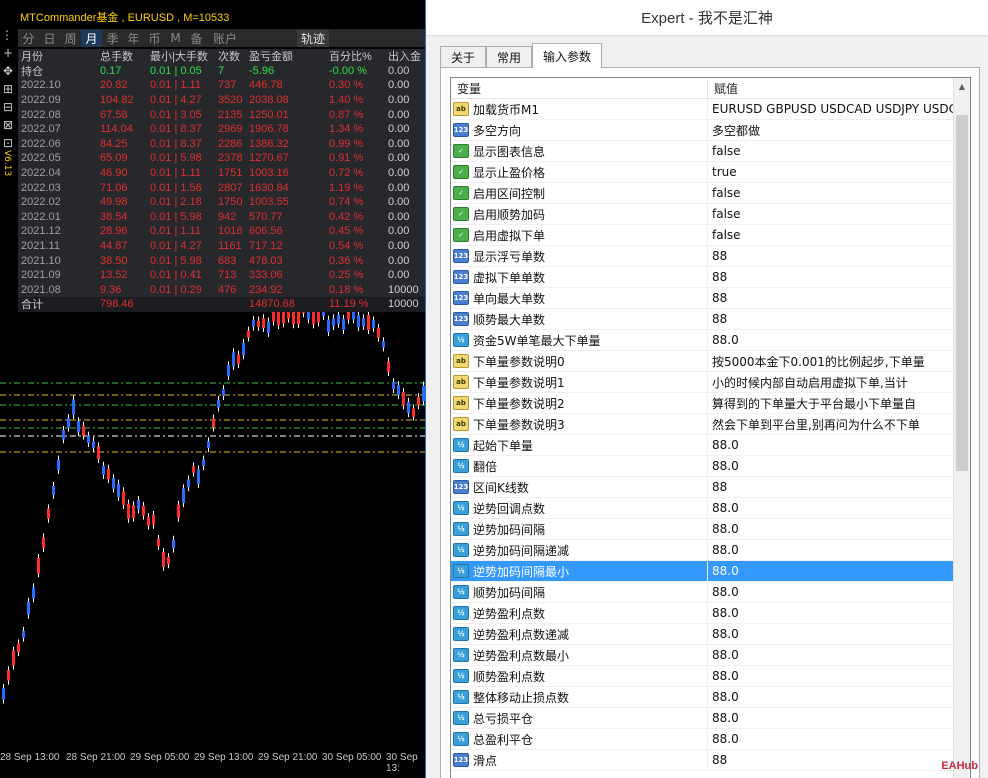 The image size is (988, 778). I want to click on param-row: ½ 总盈利平仓 88.0, so click(710, 739).